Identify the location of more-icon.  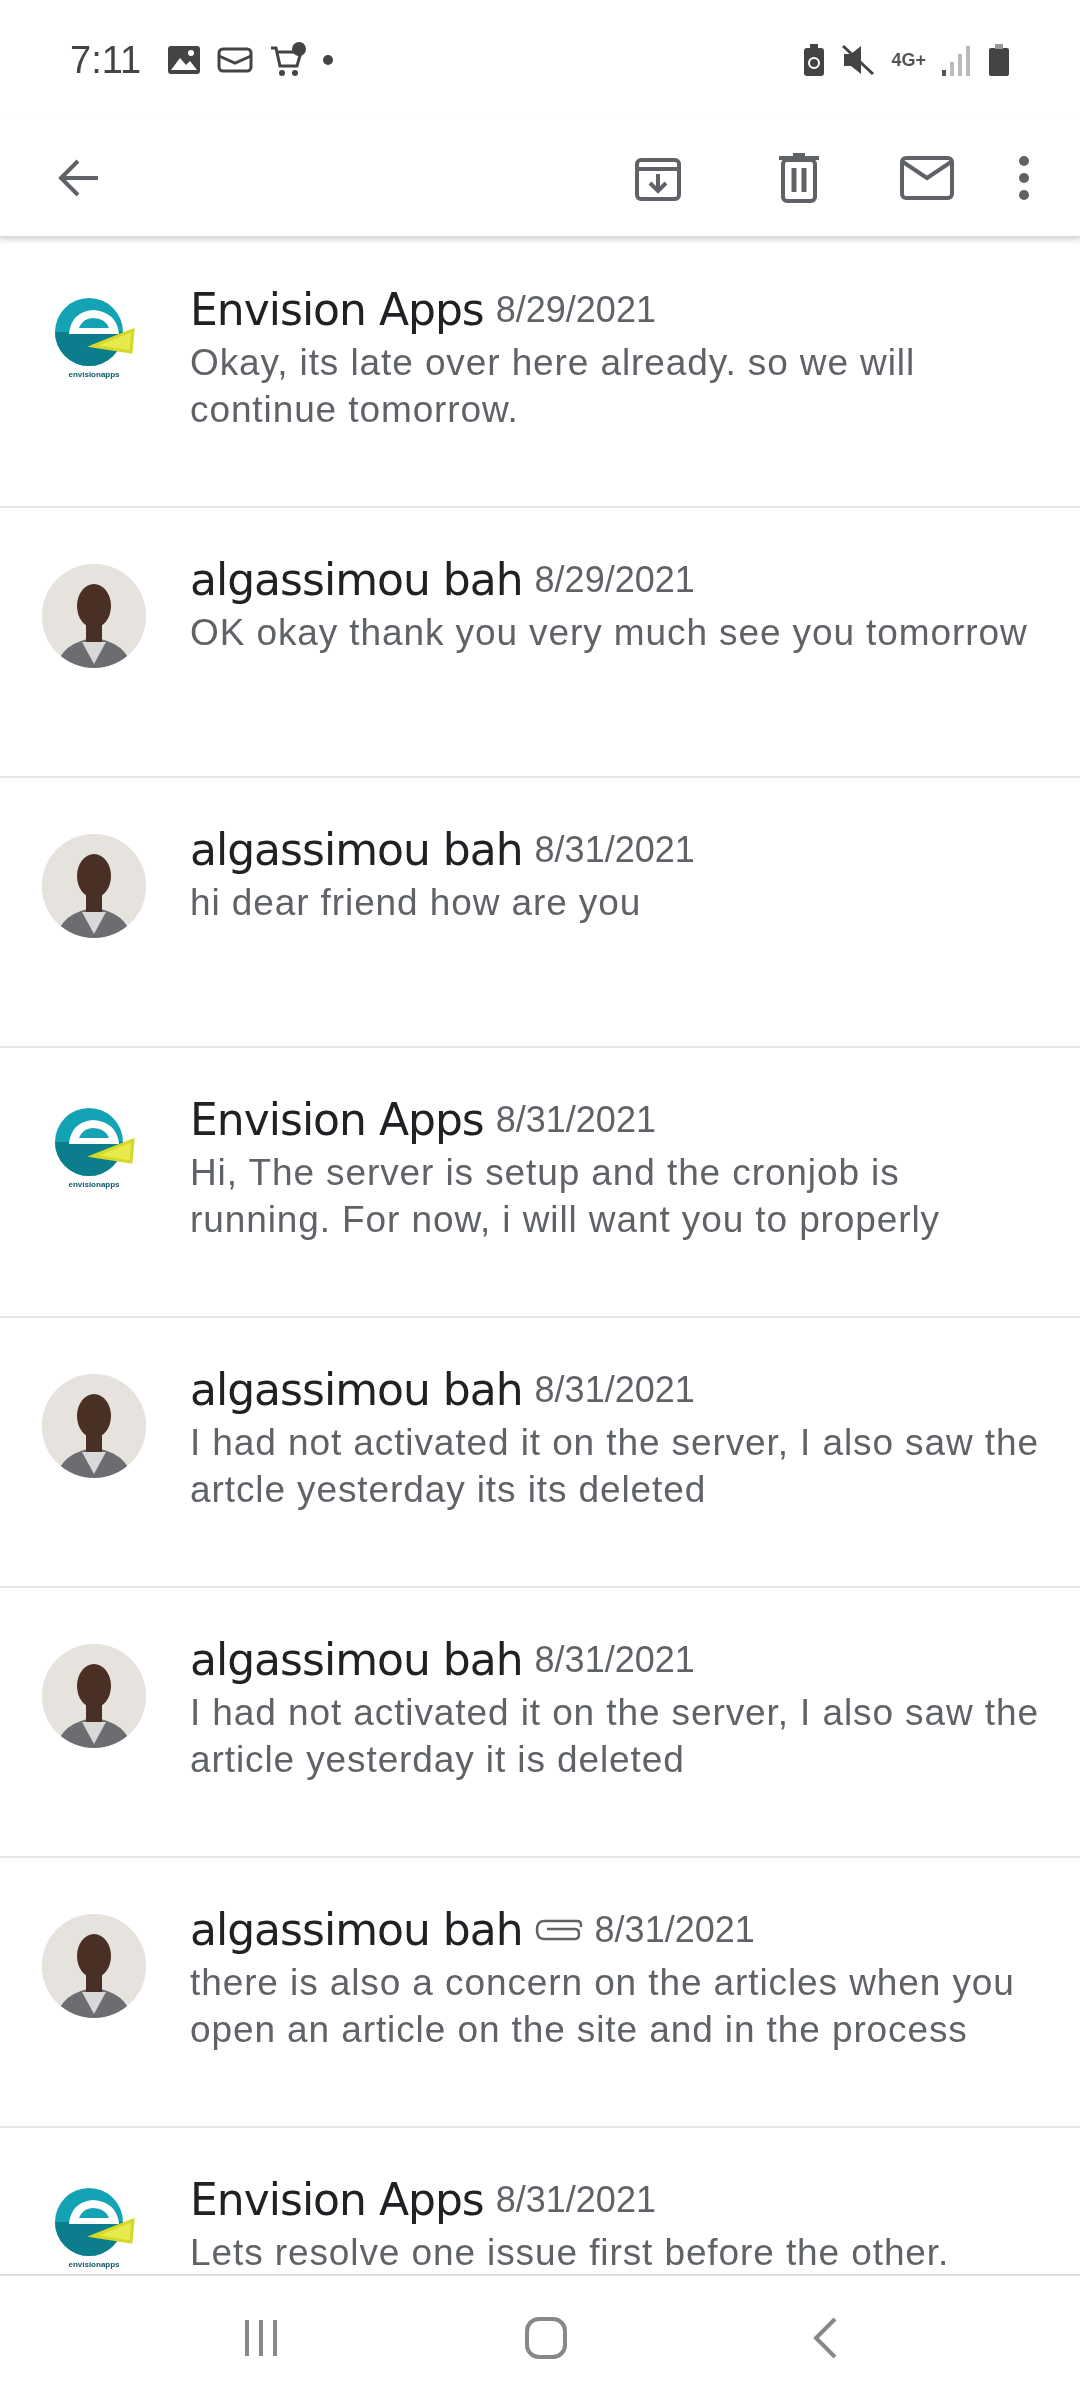
(1024, 178).